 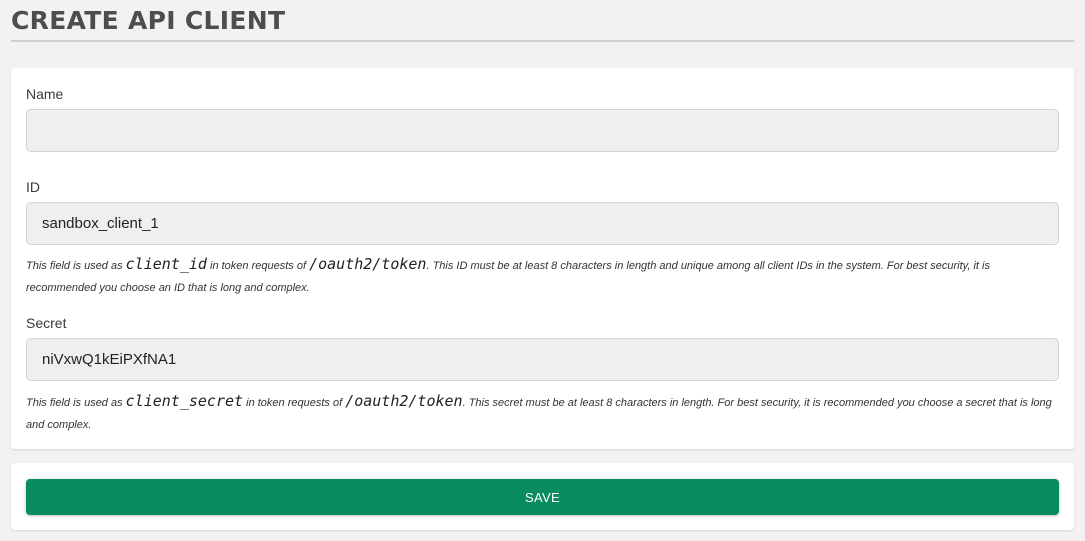 I want to click on secret-help-middle: in token requests of, so click(x=294, y=403).